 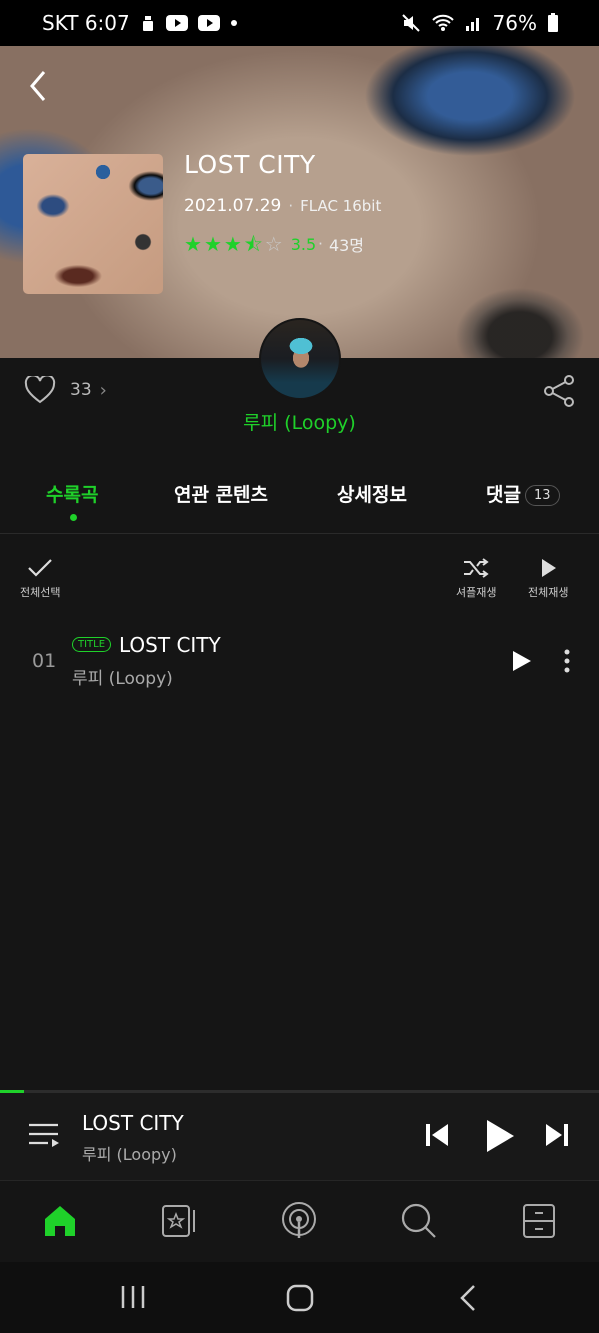 I want to click on playlist-icon, so click(x=44, y=1135).